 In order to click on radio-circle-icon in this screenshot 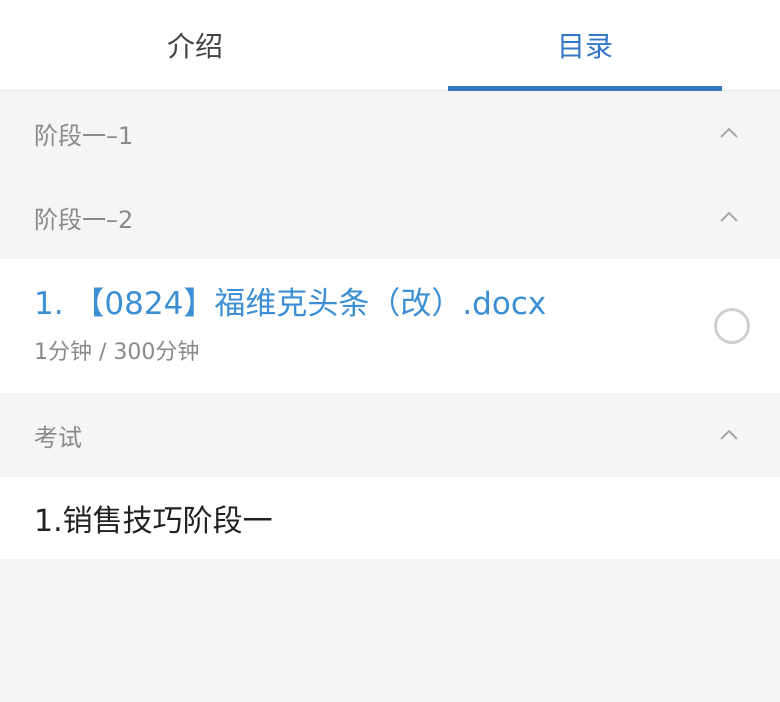, I will do `click(732, 326)`.